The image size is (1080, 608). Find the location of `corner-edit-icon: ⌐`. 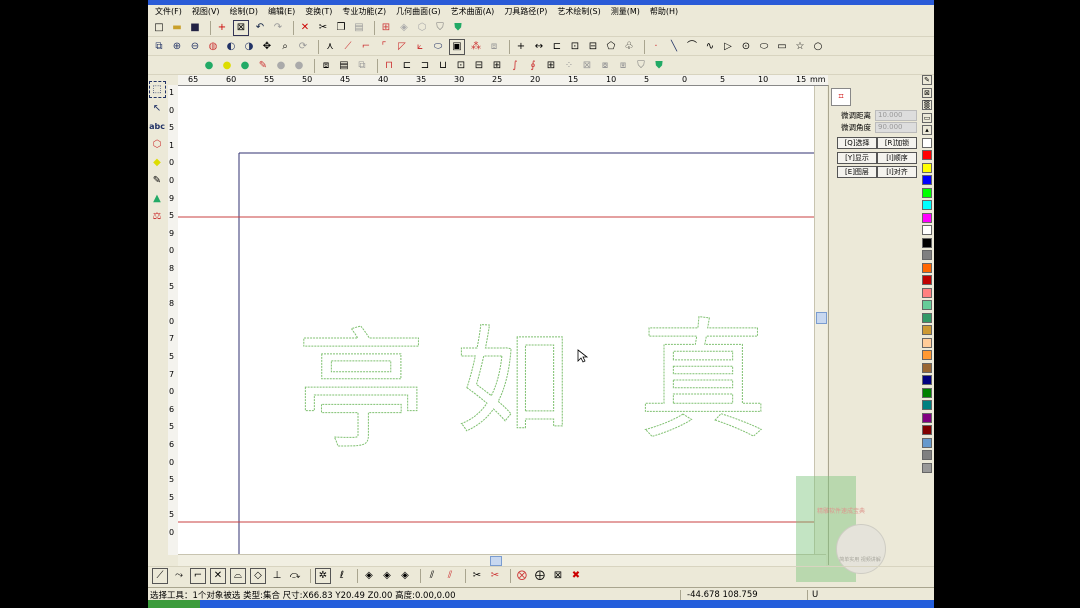

corner-edit-icon: ⌐ is located at coordinates (198, 576).